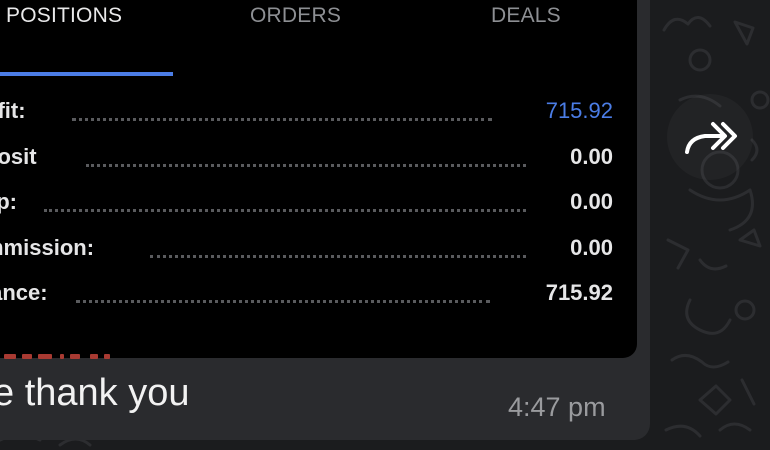  I want to click on tab-deals: DEALS, so click(526, 15).